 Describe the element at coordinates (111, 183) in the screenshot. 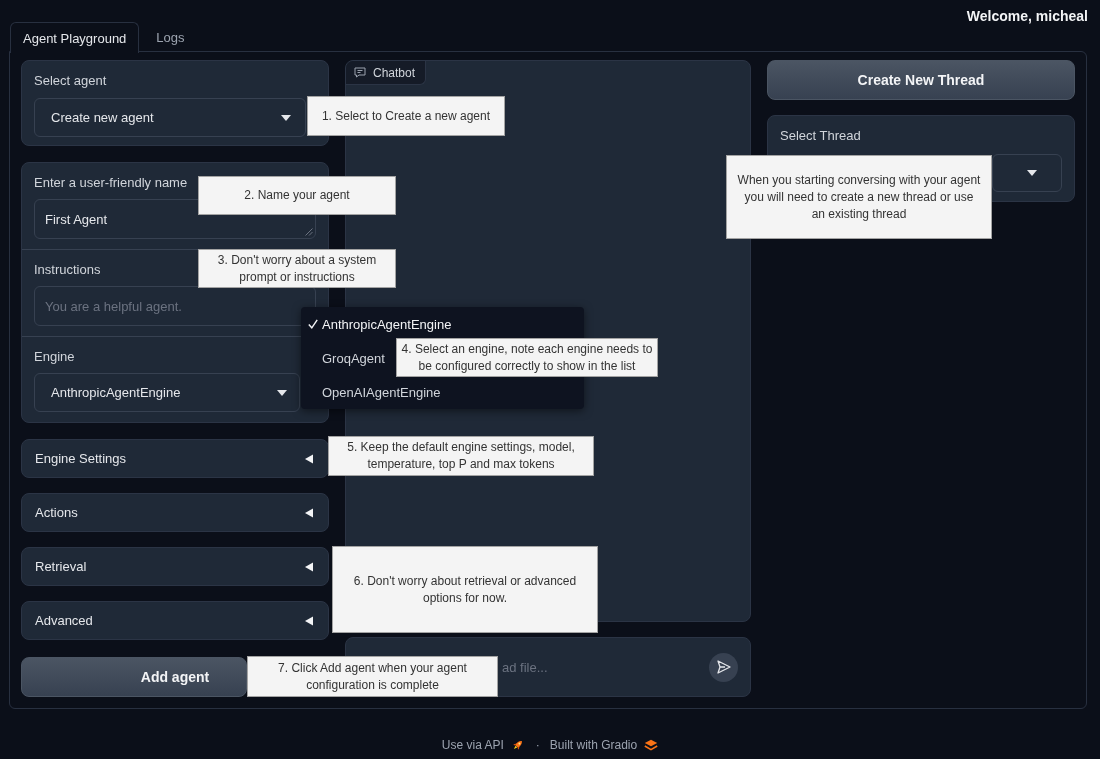

I see `field-label: Enter a user-friendly name` at that location.